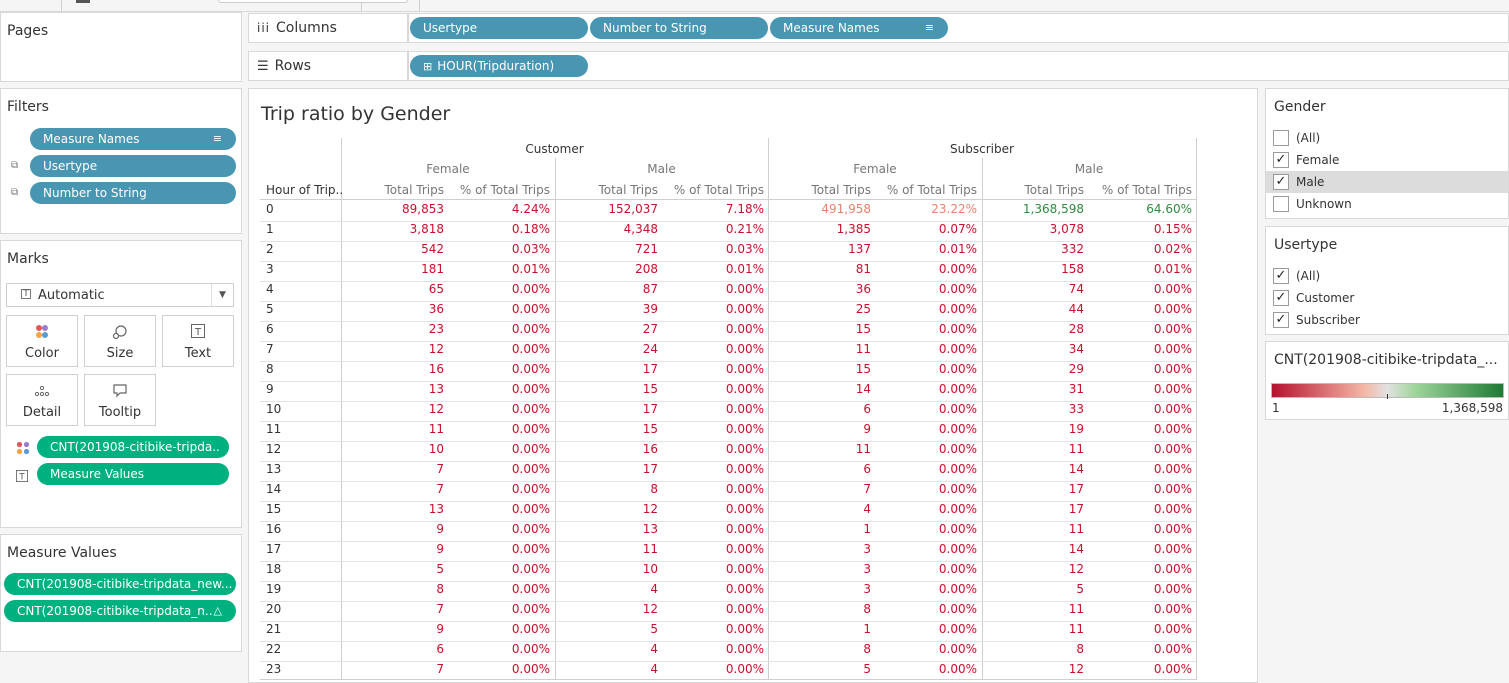 Image resolution: width=1509 pixels, height=683 pixels. Describe the element at coordinates (270, 209) in the screenshot. I see `row-label-hour: 0` at that location.